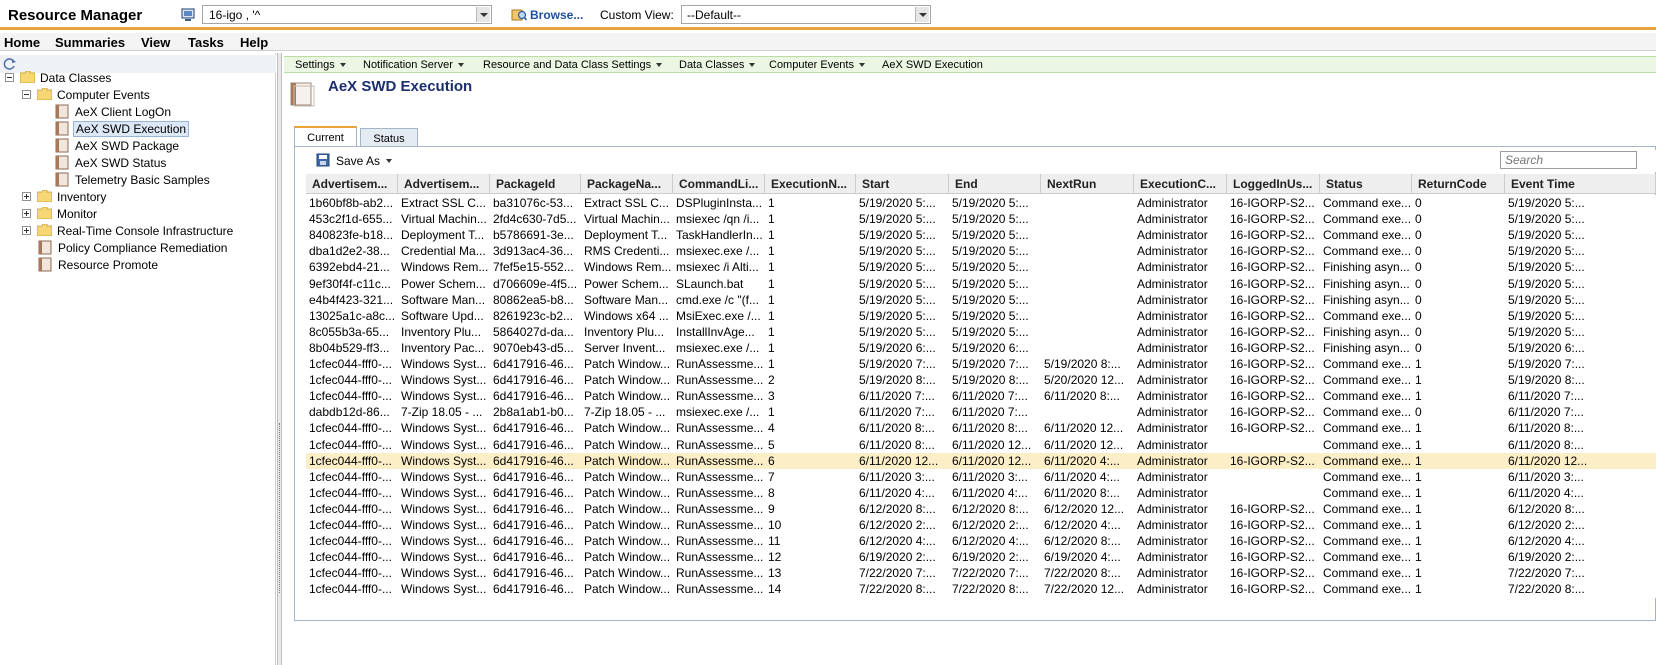  Describe the element at coordinates (206, 42) in the screenshot. I see `menu-tasks: Tasks` at that location.